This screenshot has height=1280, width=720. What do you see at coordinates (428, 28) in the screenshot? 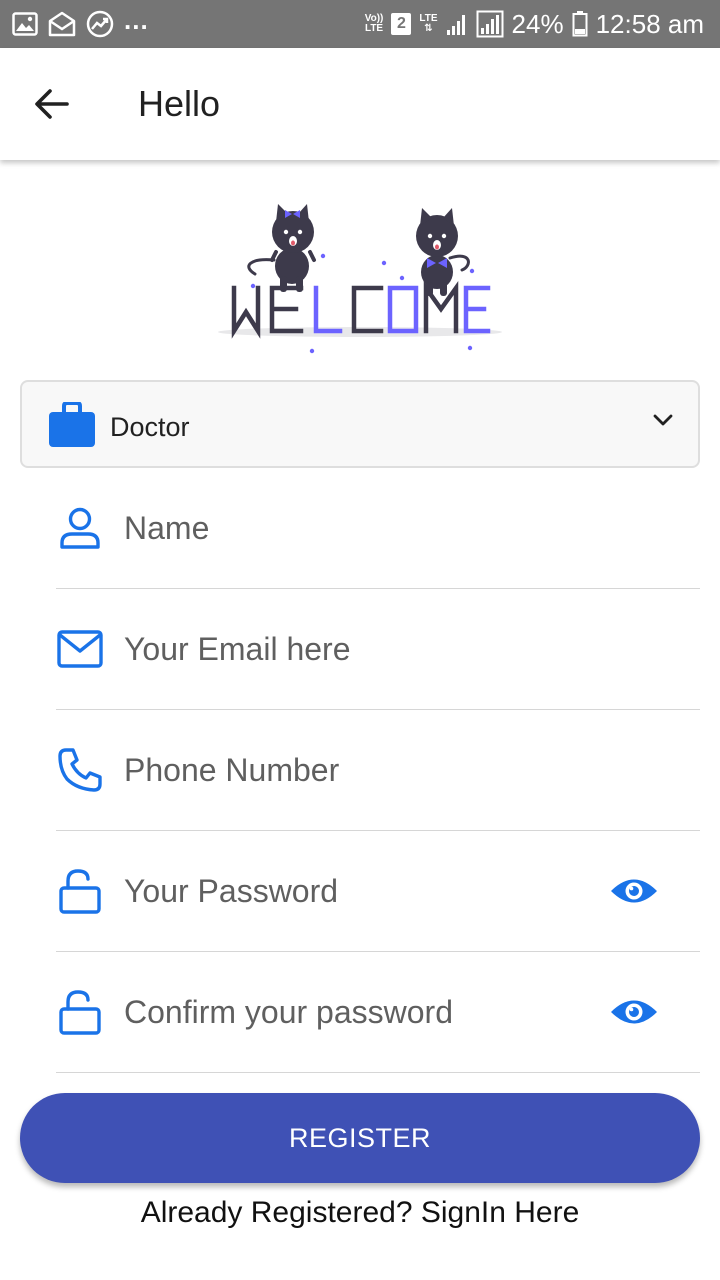
I see `data-arrows: ⇅` at bounding box center [428, 28].